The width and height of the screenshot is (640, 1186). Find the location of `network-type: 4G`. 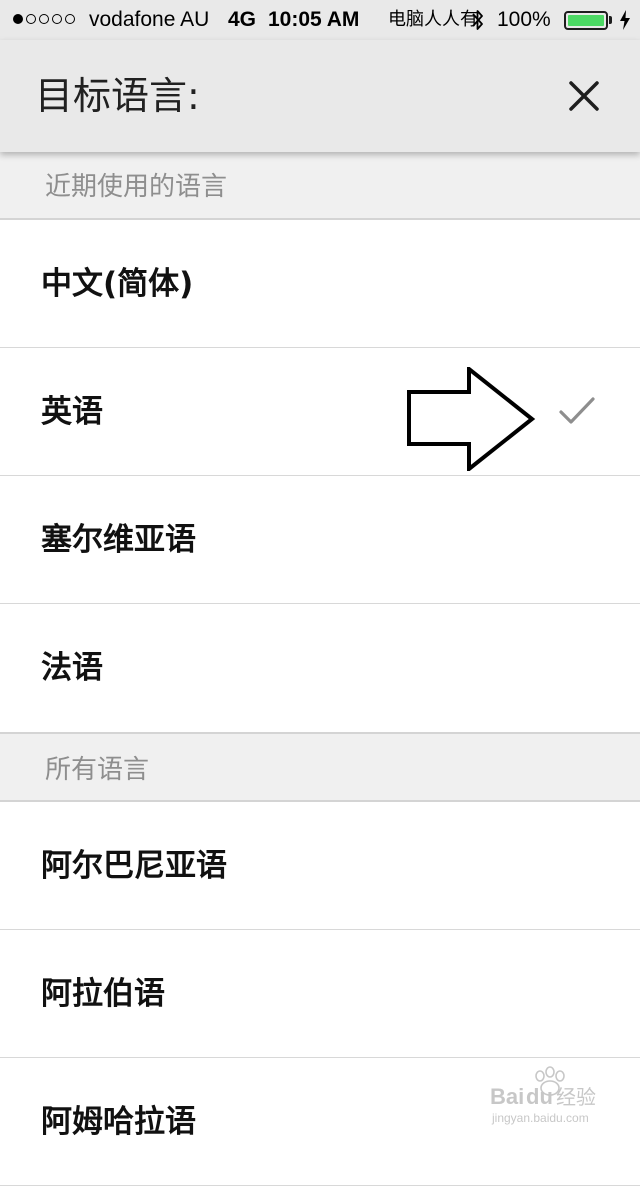

network-type: 4G is located at coordinates (242, 19).